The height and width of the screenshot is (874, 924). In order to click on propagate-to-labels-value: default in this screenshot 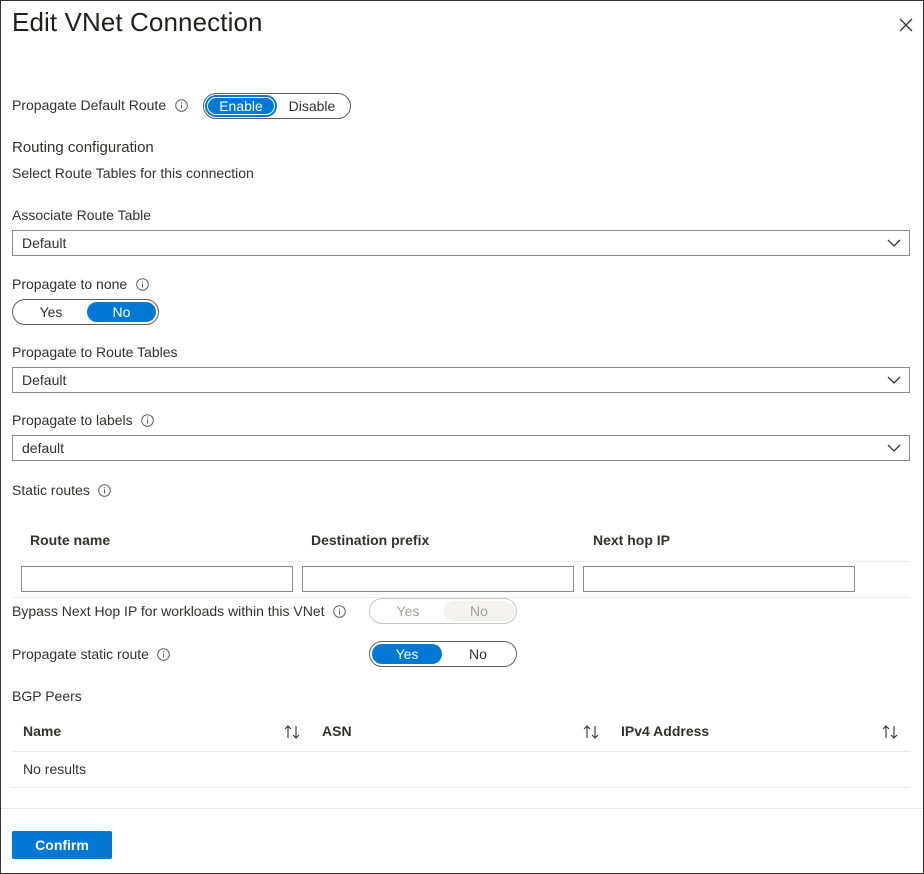, I will do `click(43, 448)`.